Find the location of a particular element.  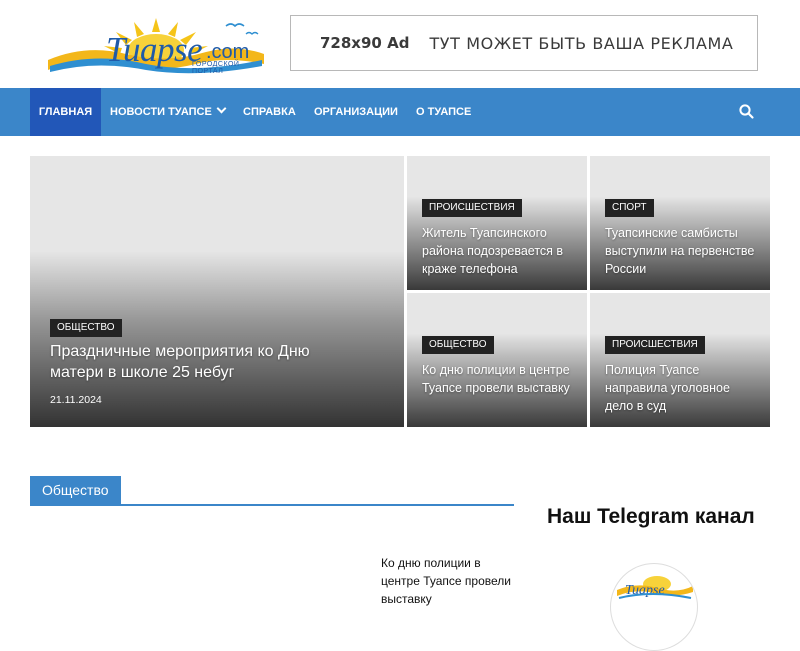

ad-text: ТУТ МОЖЕТ БЫТЬ ВАША РЕКЛАМА is located at coordinates (581, 43).